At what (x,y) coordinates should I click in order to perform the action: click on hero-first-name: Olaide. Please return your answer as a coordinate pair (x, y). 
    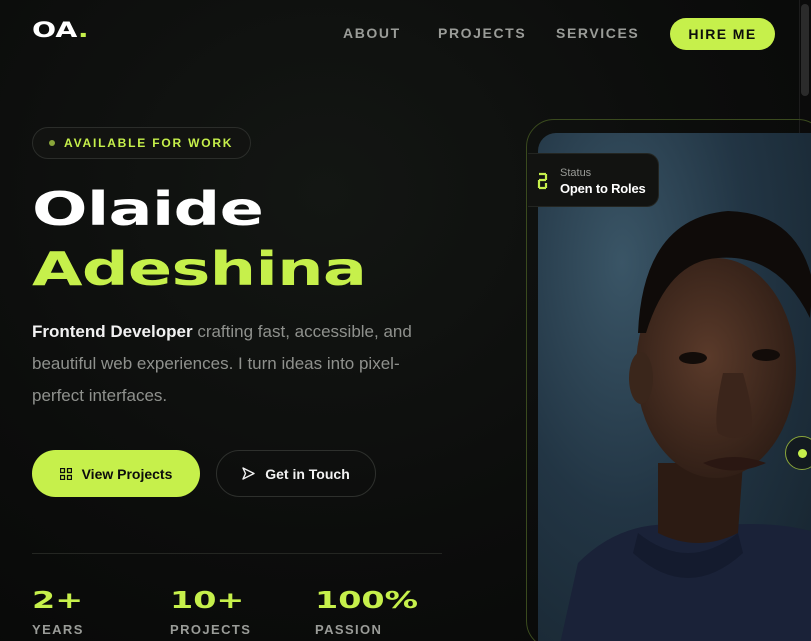
    Looking at the image, I should click on (148, 209).